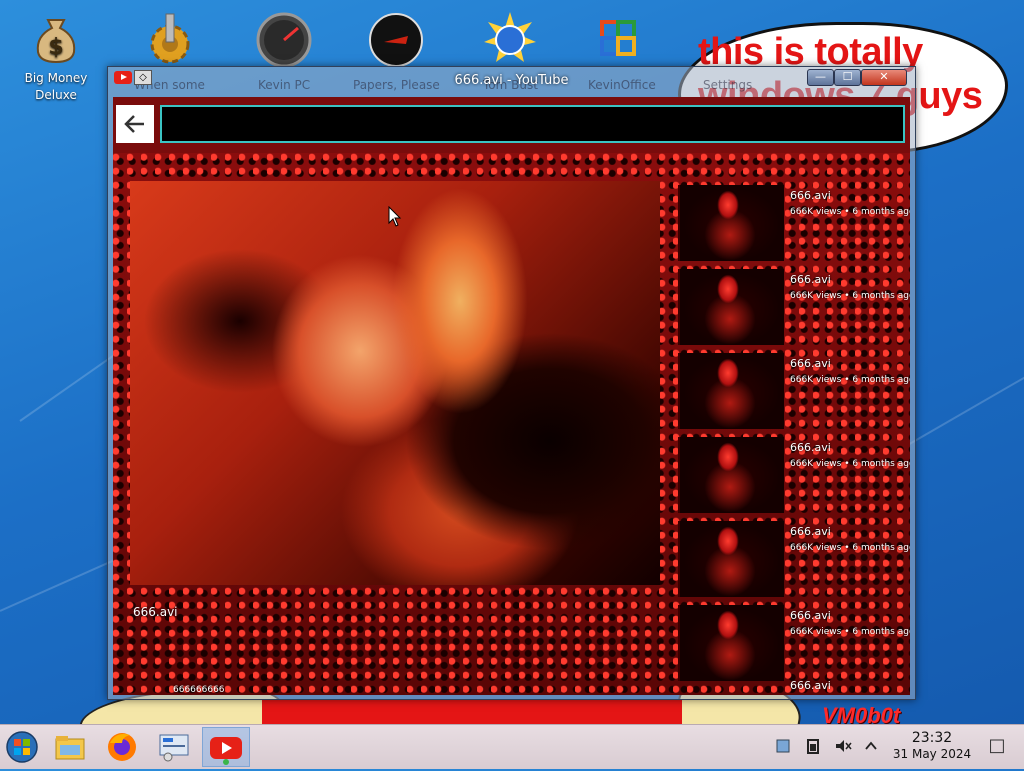 The width and height of the screenshot is (1024, 771). I want to click on video-views: 666666666, so click(199, 690).